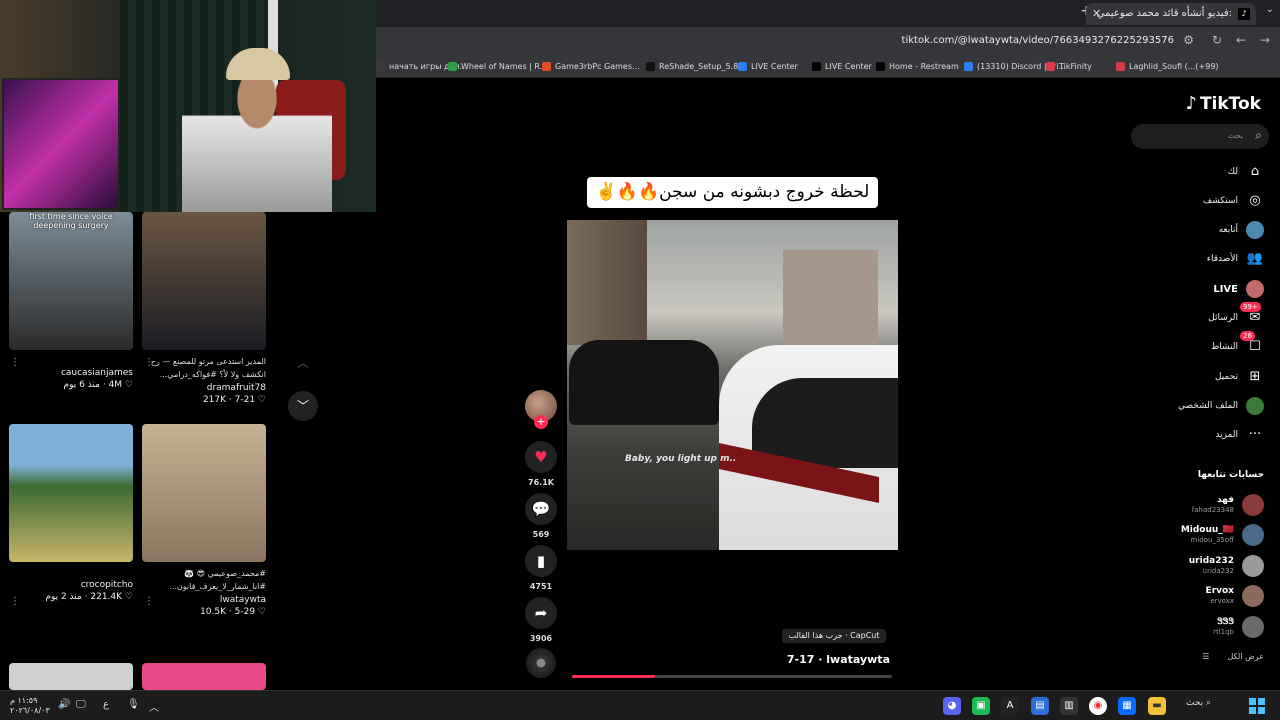 The image size is (1280, 720). Describe the element at coordinates (1194, 505) in the screenshot. I see `following-account: فهد fahad23348` at that location.